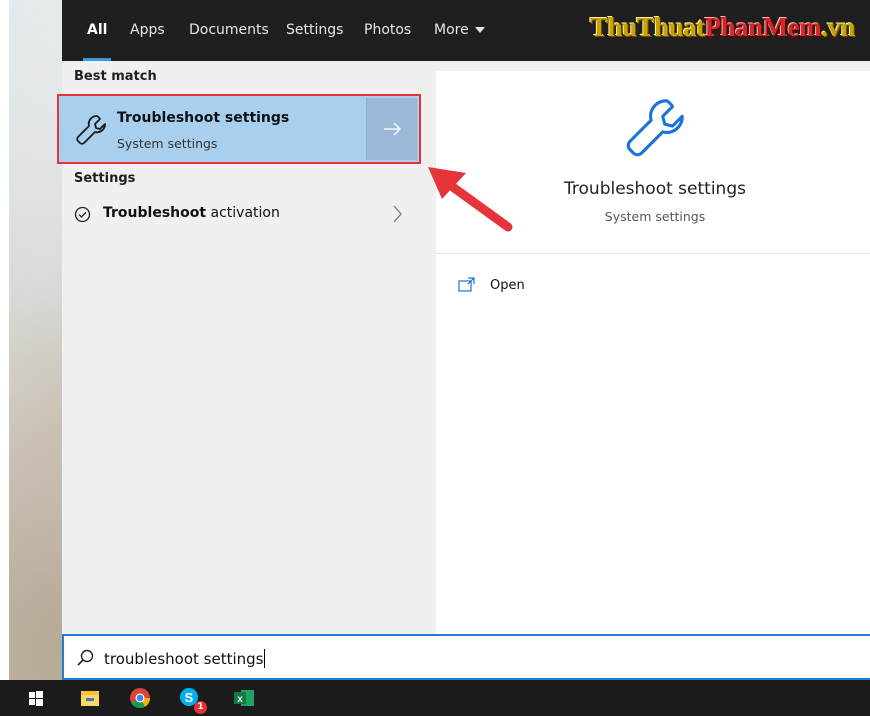 Image resolution: width=870 pixels, height=716 pixels. I want to click on tab-documents: Documents, so click(229, 30).